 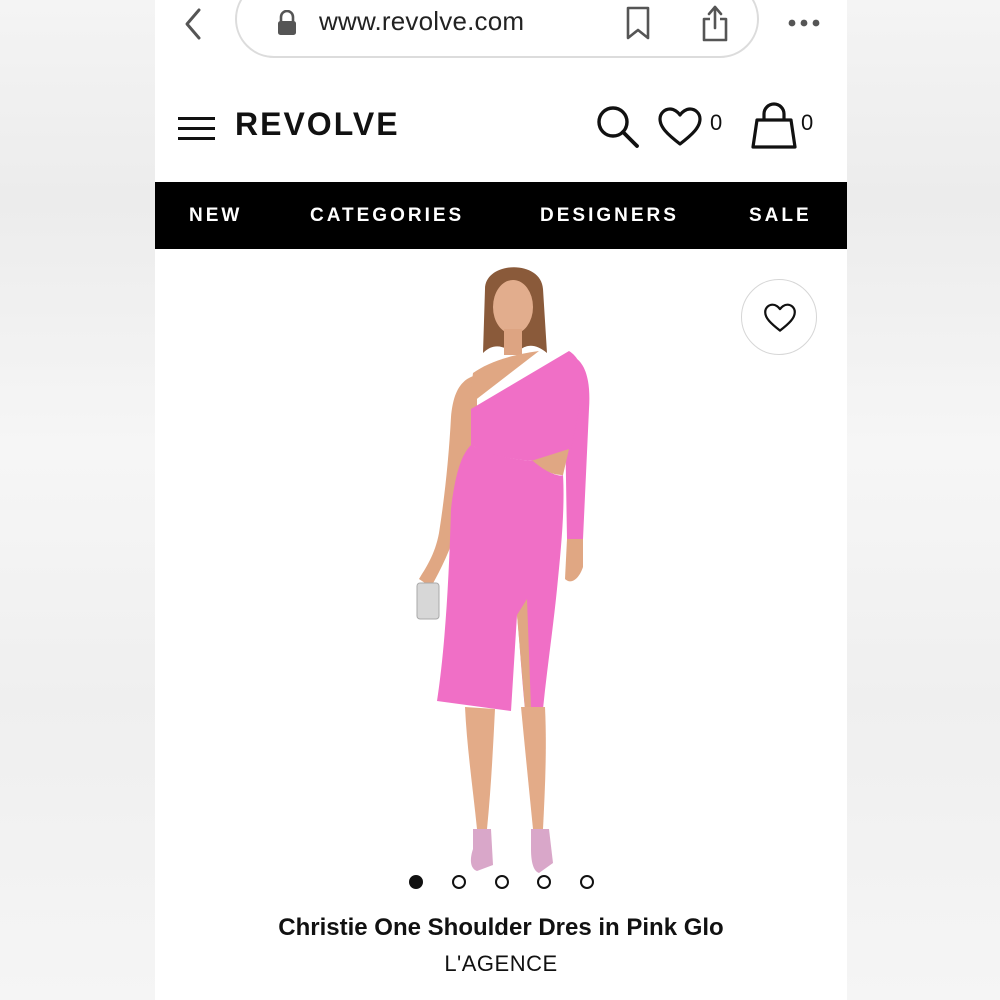 I want to click on wishlist-count: 0, so click(x=716, y=122).